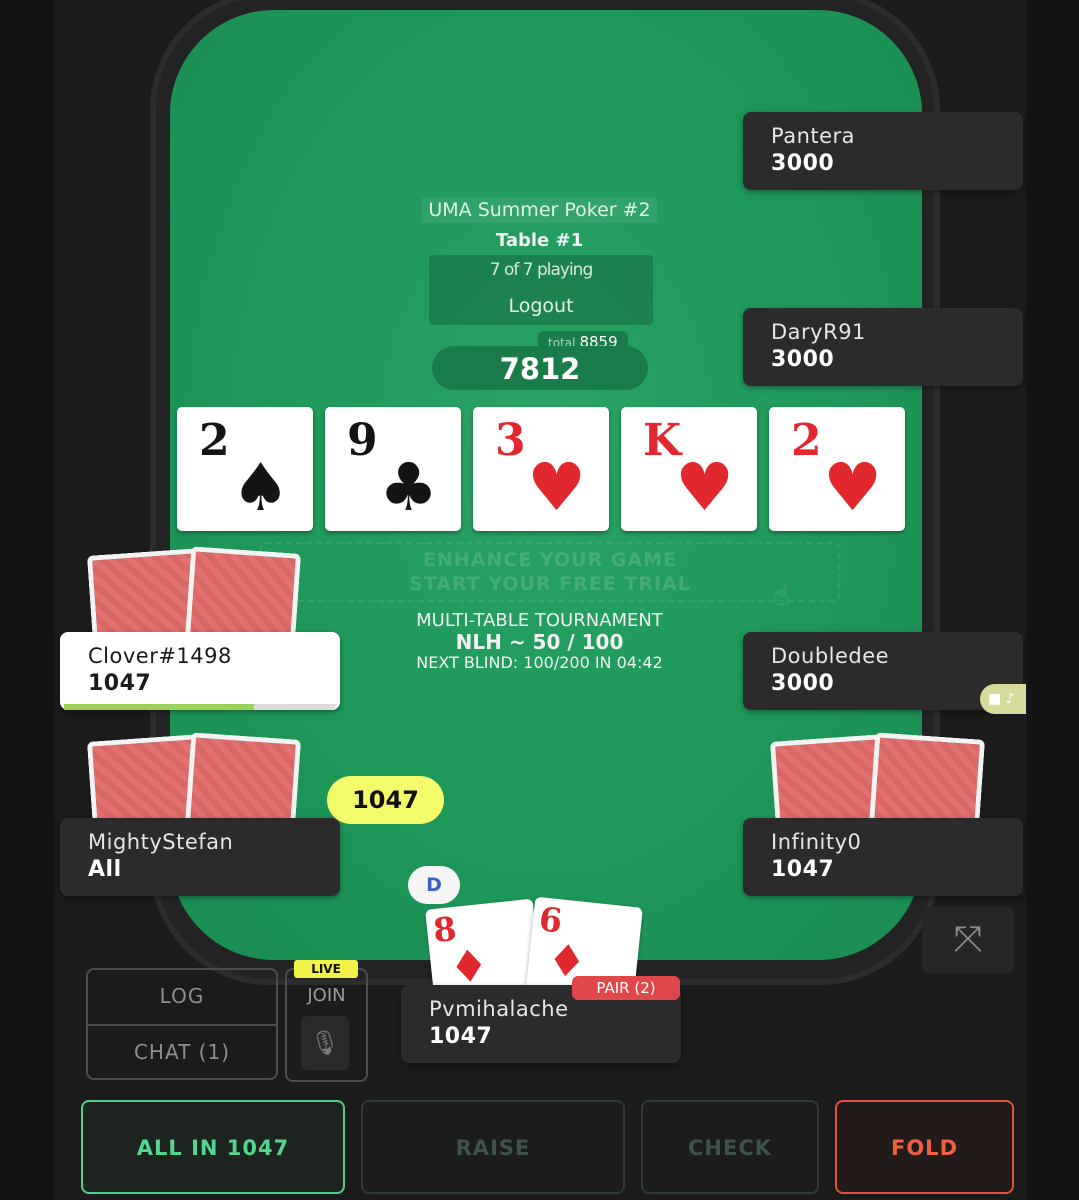 Image resolution: width=1079 pixels, height=1200 pixels. Describe the element at coordinates (539, 240) in the screenshot. I see `table-name: Table #1` at that location.